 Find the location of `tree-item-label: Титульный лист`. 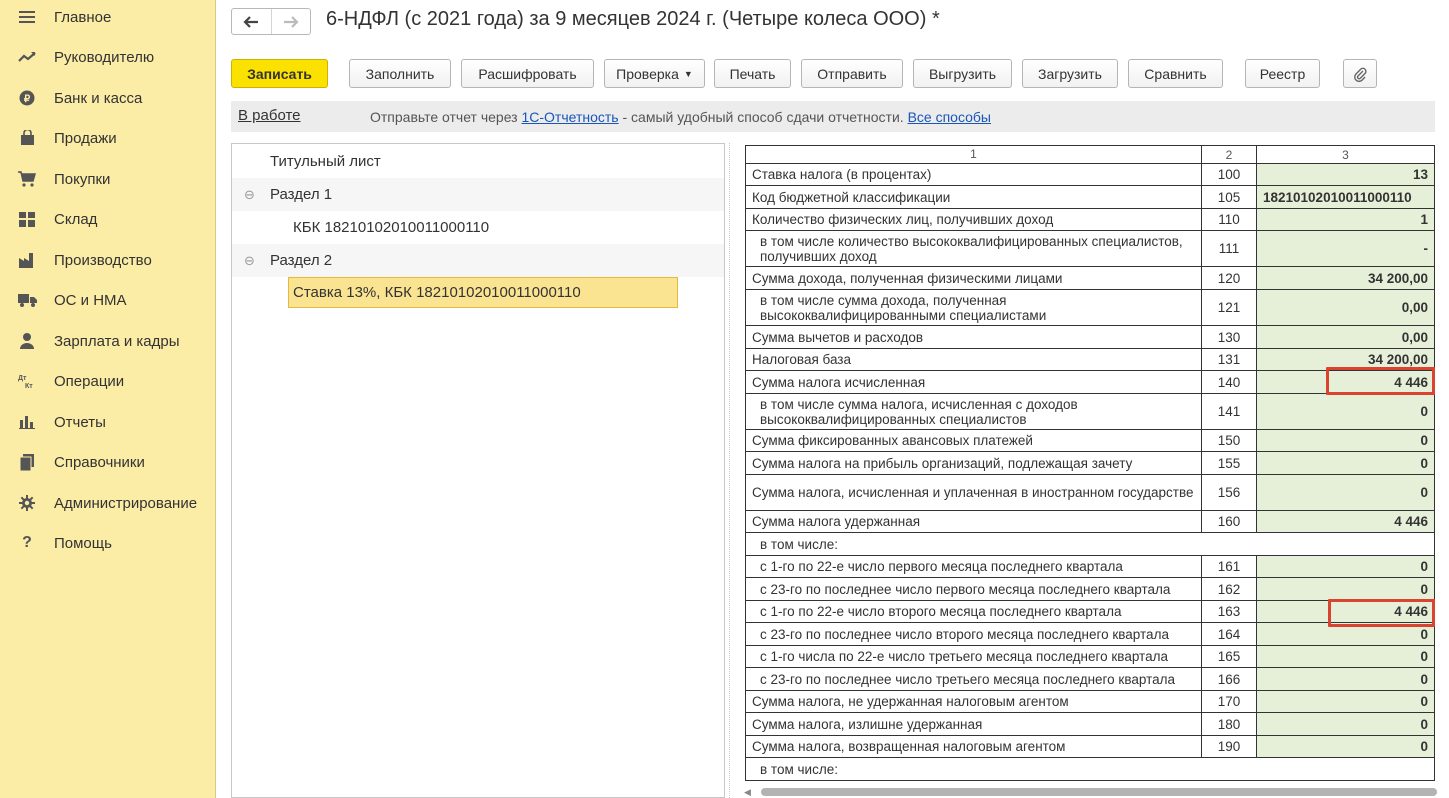

tree-item-label: Титульный лист is located at coordinates (325, 161).